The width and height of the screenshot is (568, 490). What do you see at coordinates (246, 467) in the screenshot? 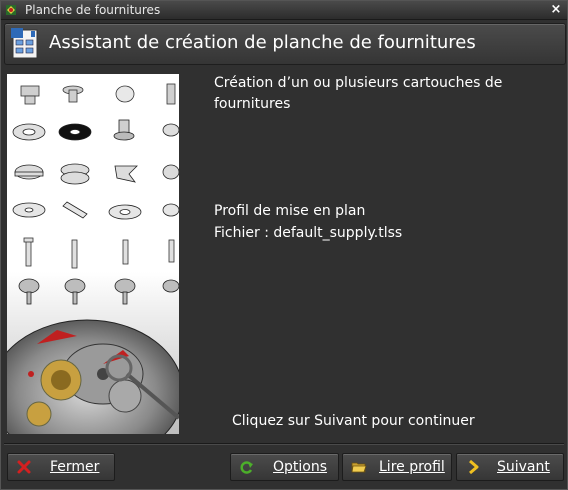
I see `refresh-arrow-icon` at bounding box center [246, 467].